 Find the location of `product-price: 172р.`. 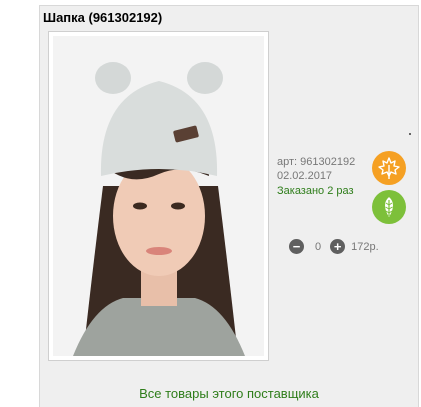

product-price: 172р. is located at coordinates (365, 246).